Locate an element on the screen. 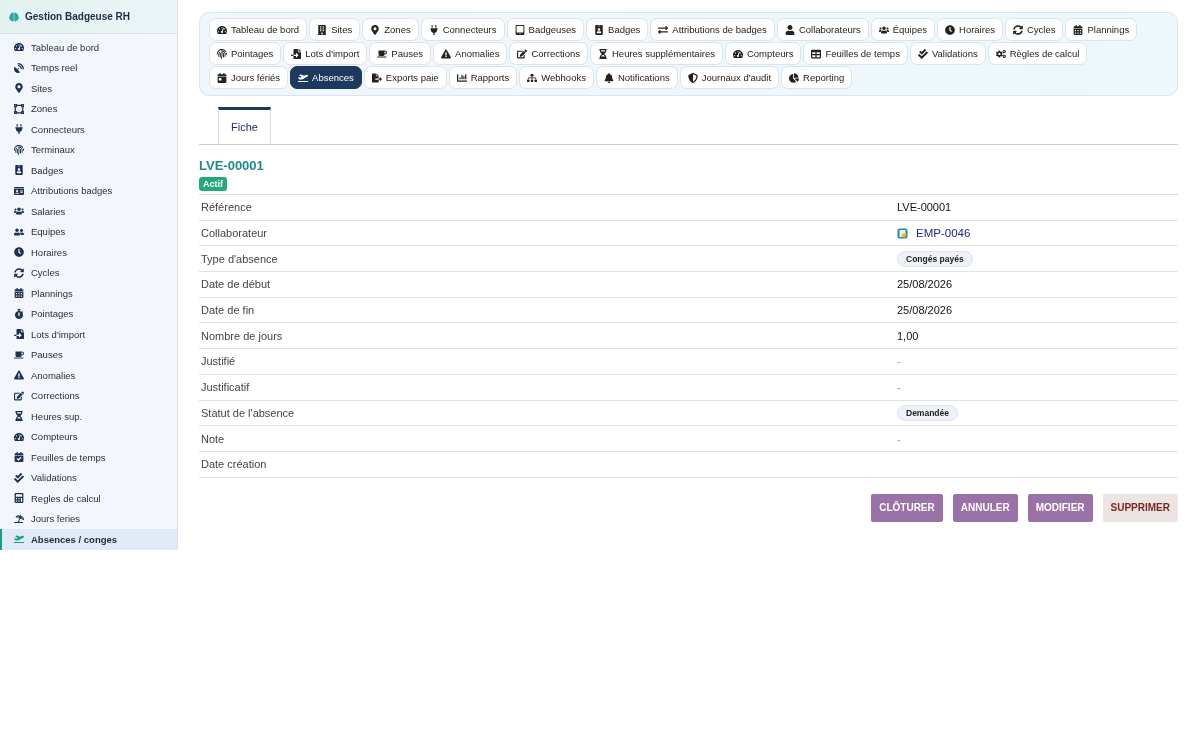 The image size is (1200, 750). shield-icon is located at coordinates (692, 77).